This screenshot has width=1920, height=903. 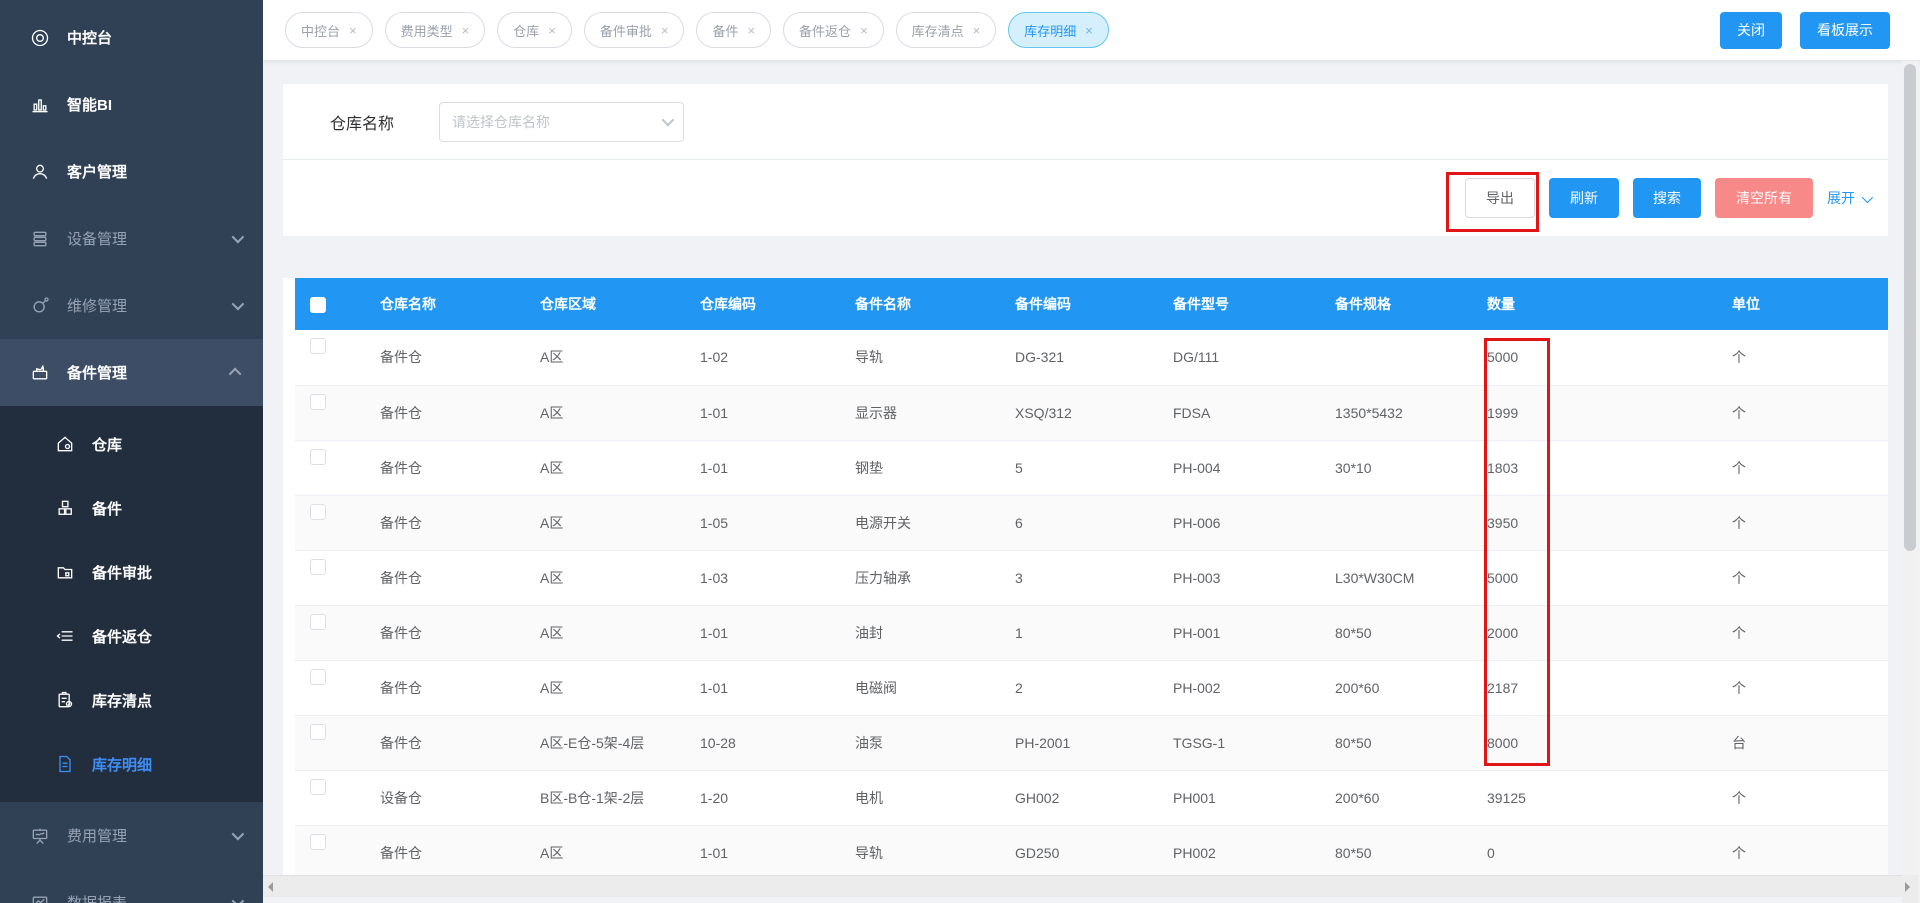 What do you see at coordinates (1910, 307) in the screenshot?
I see `vertical-scrollbar-thumb` at bounding box center [1910, 307].